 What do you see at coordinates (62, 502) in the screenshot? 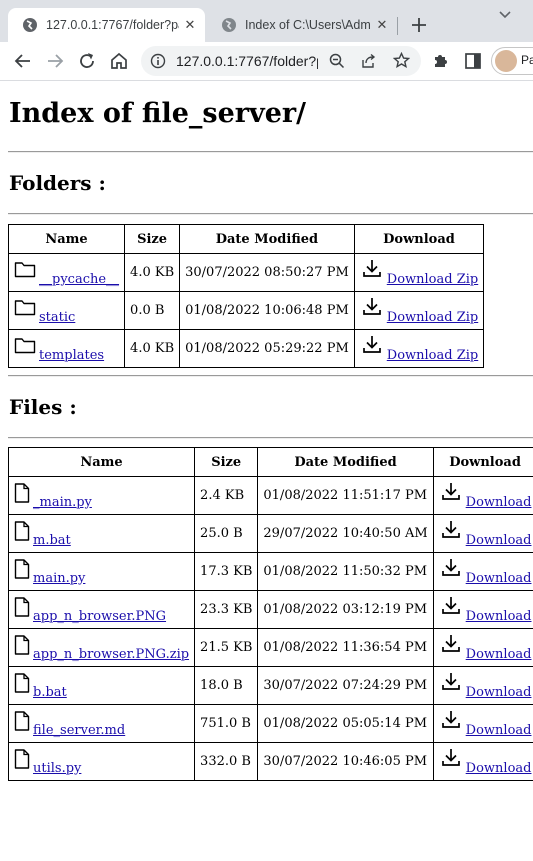
I see `item-link: _main.py` at bounding box center [62, 502].